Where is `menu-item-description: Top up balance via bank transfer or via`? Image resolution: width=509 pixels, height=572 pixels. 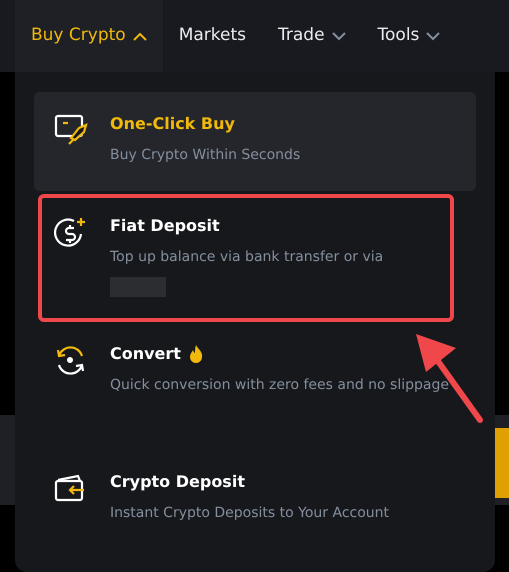 menu-item-description: Top up balance via bank transfer or via is located at coordinates (247, 257).